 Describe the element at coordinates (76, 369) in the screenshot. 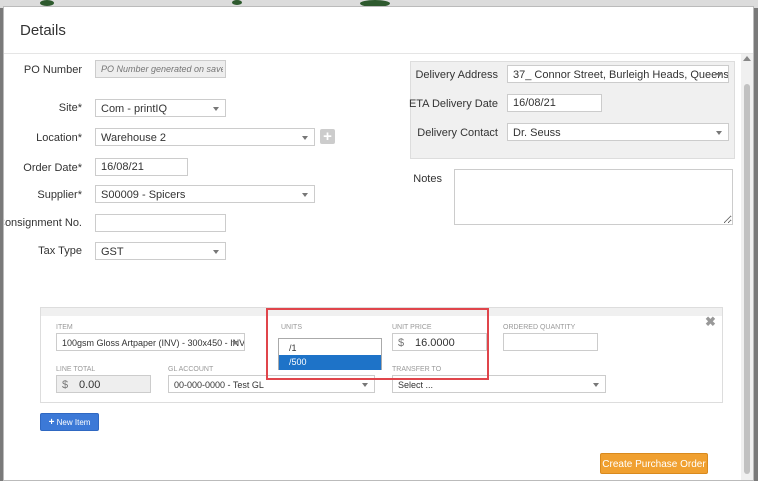

I see `line-total-label: LINE TOTAL` at that location.